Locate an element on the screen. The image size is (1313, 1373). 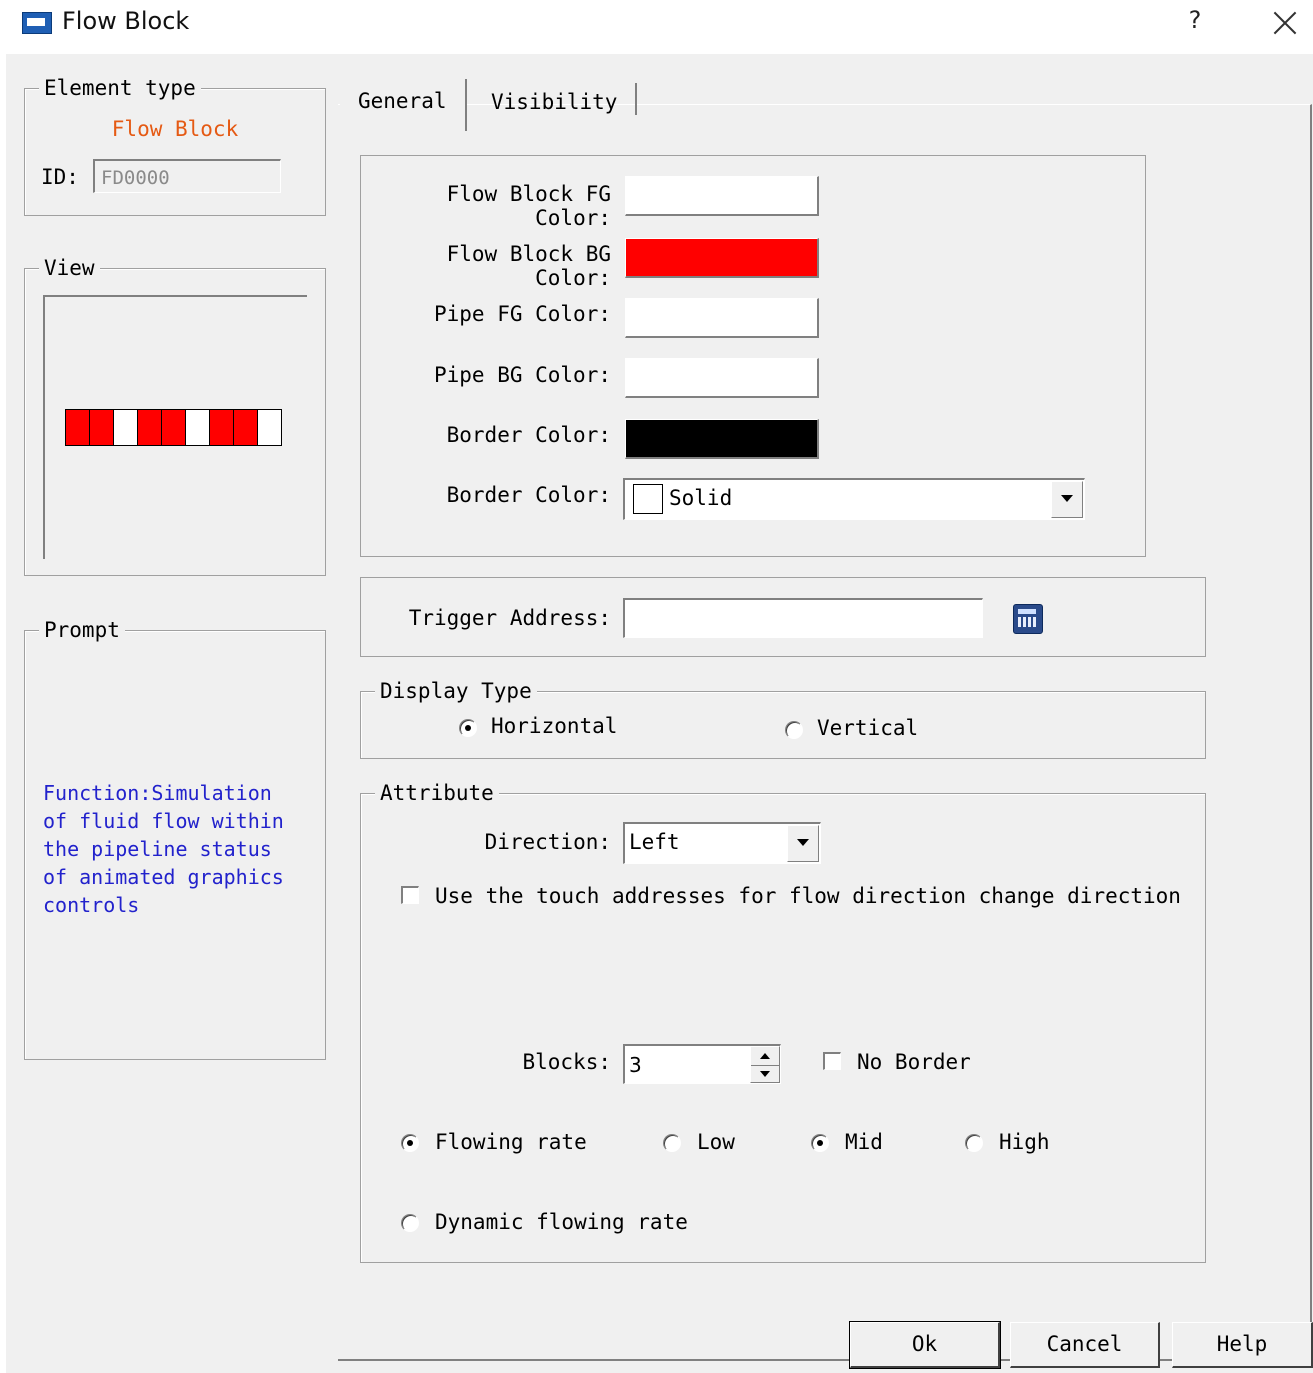
border-style-select: Solid is located at coordinates (854, 499).